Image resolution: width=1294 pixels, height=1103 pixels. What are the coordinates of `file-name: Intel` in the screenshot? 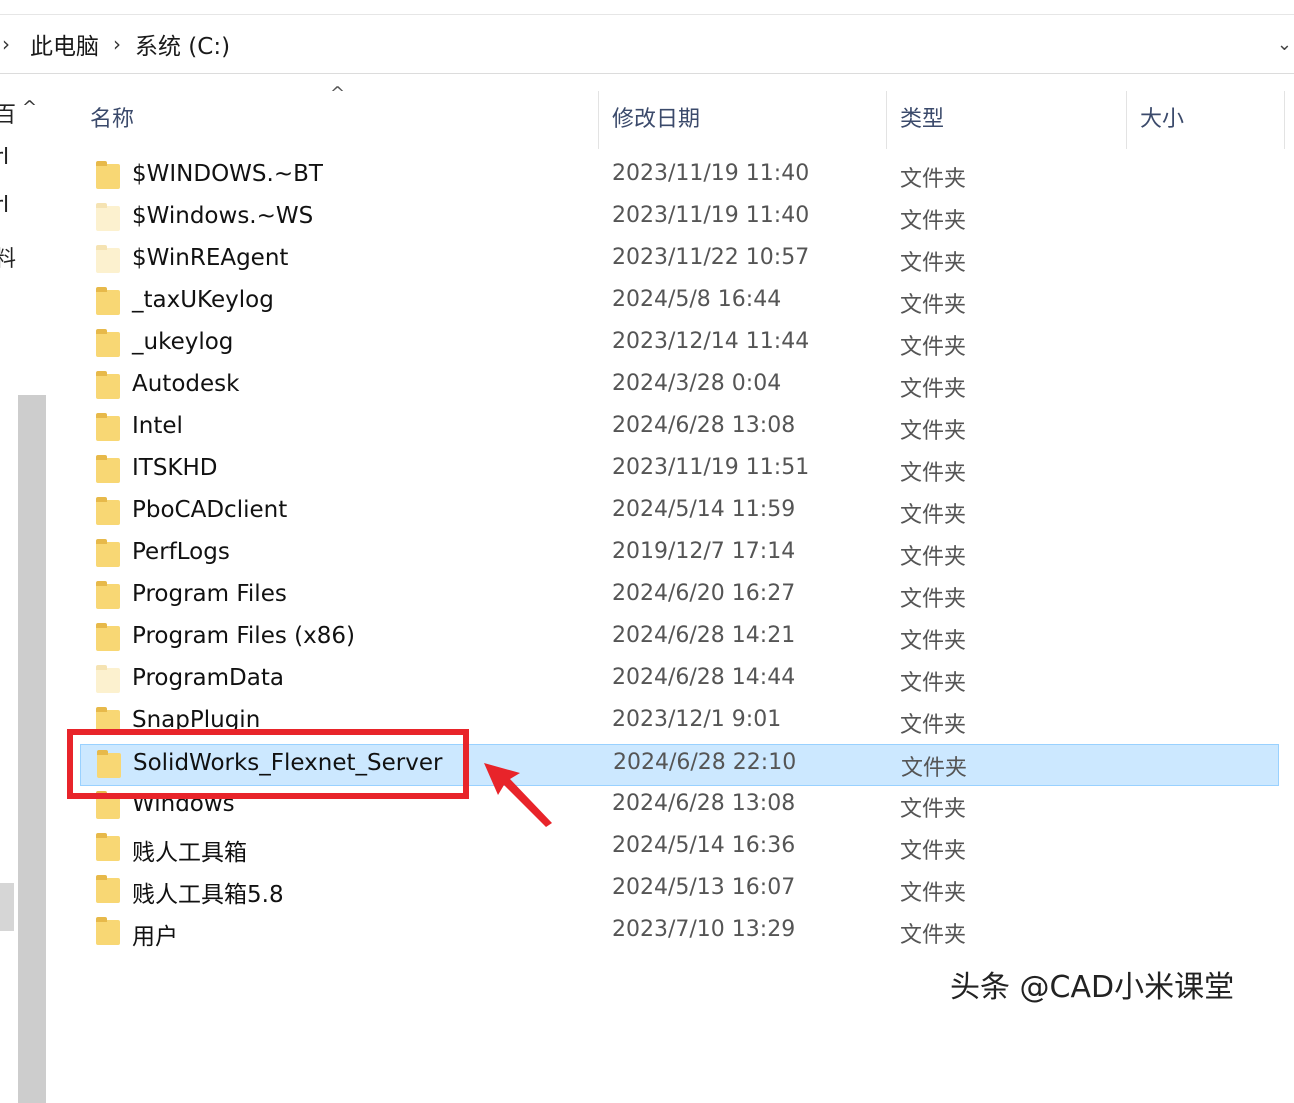 It's located at (157, 426).